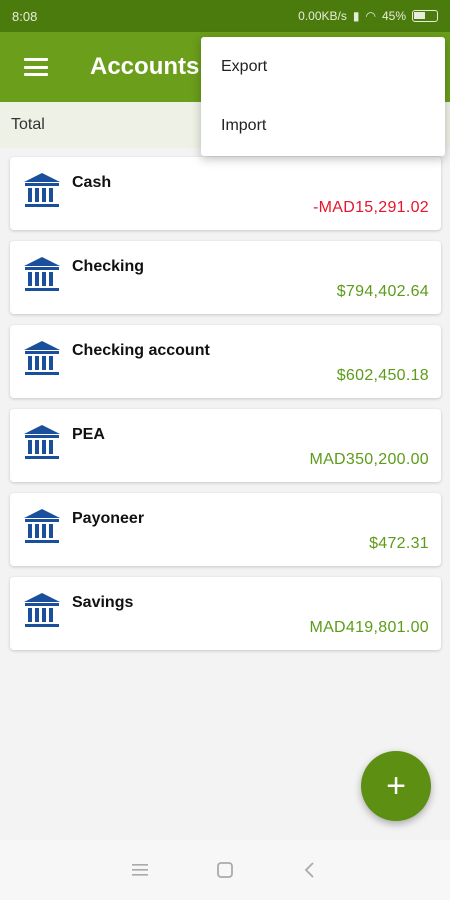  I want to click on back-button, so click(310, 870).